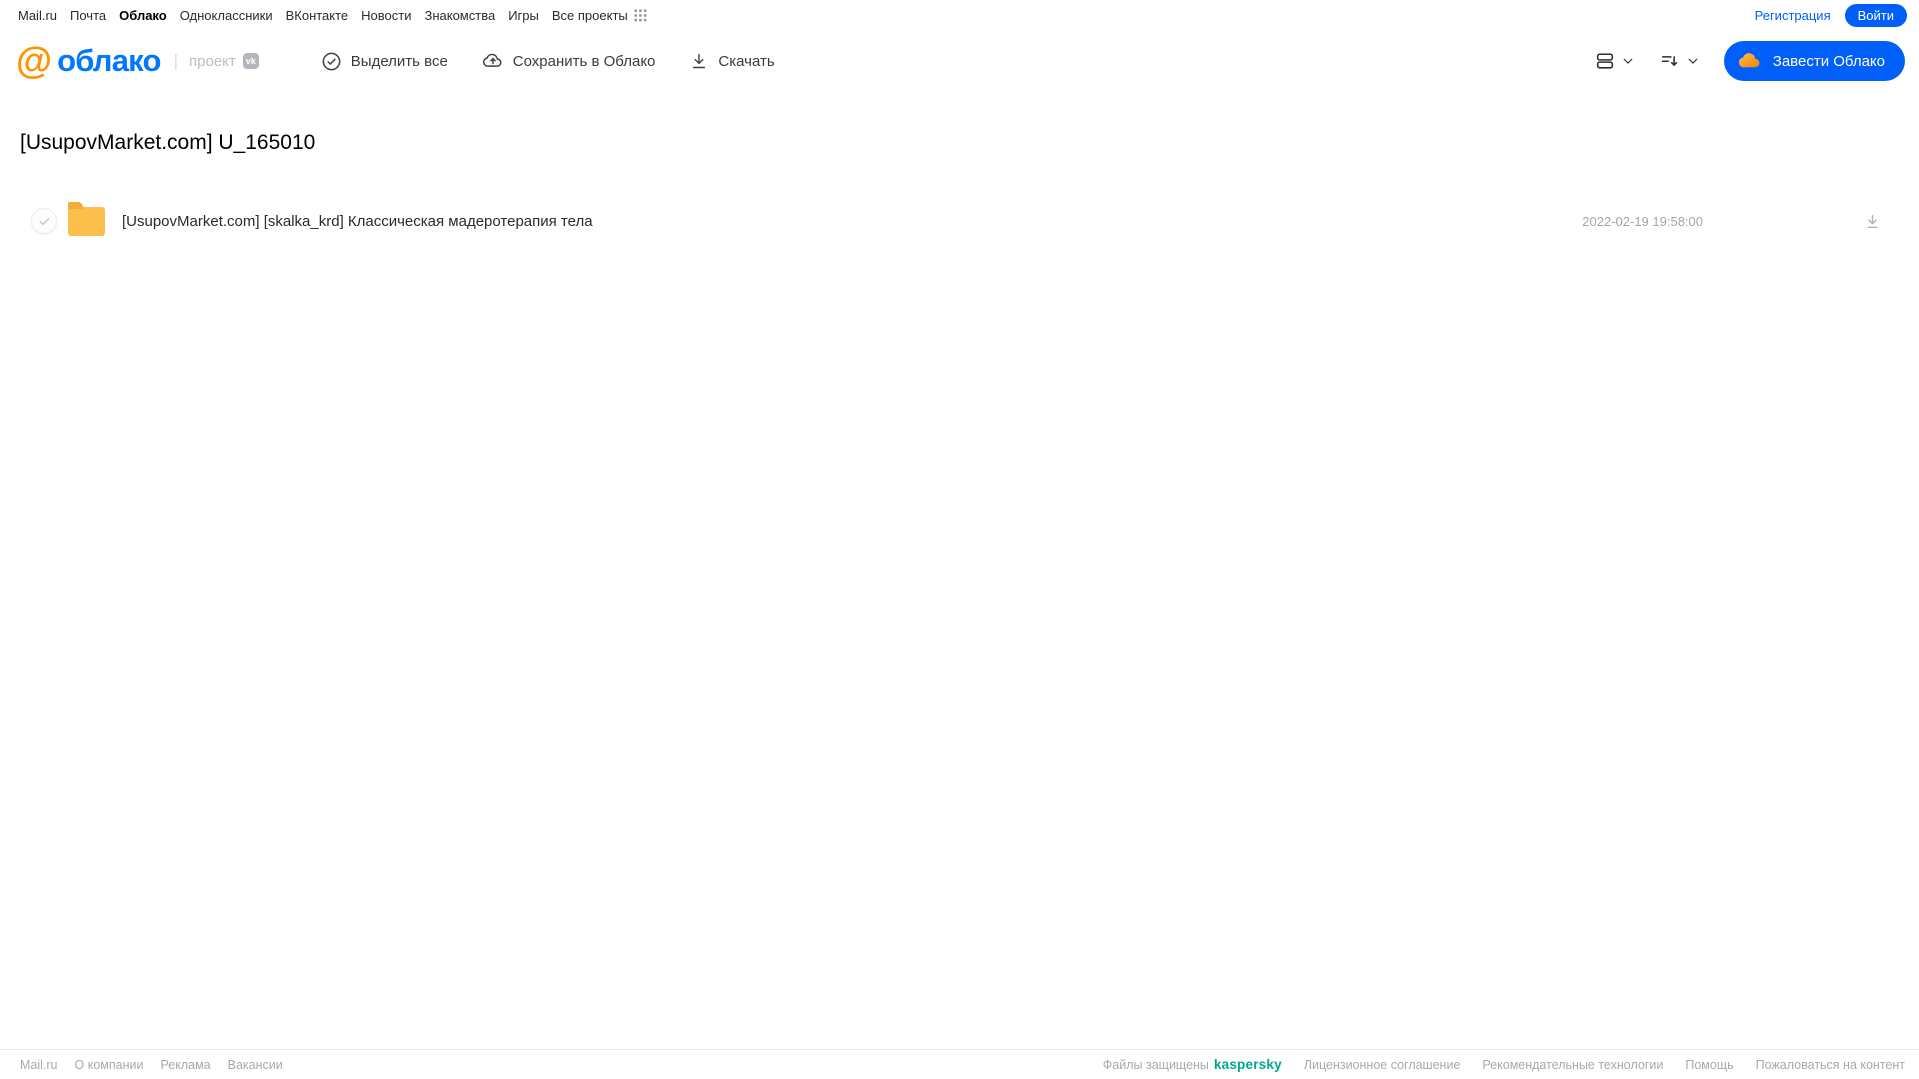 The height and width of the screenshot is (1079, 1919). Describe the element at coordinates (493, 61) in the screenshot. I see `cloud-upload-icon` at that location.